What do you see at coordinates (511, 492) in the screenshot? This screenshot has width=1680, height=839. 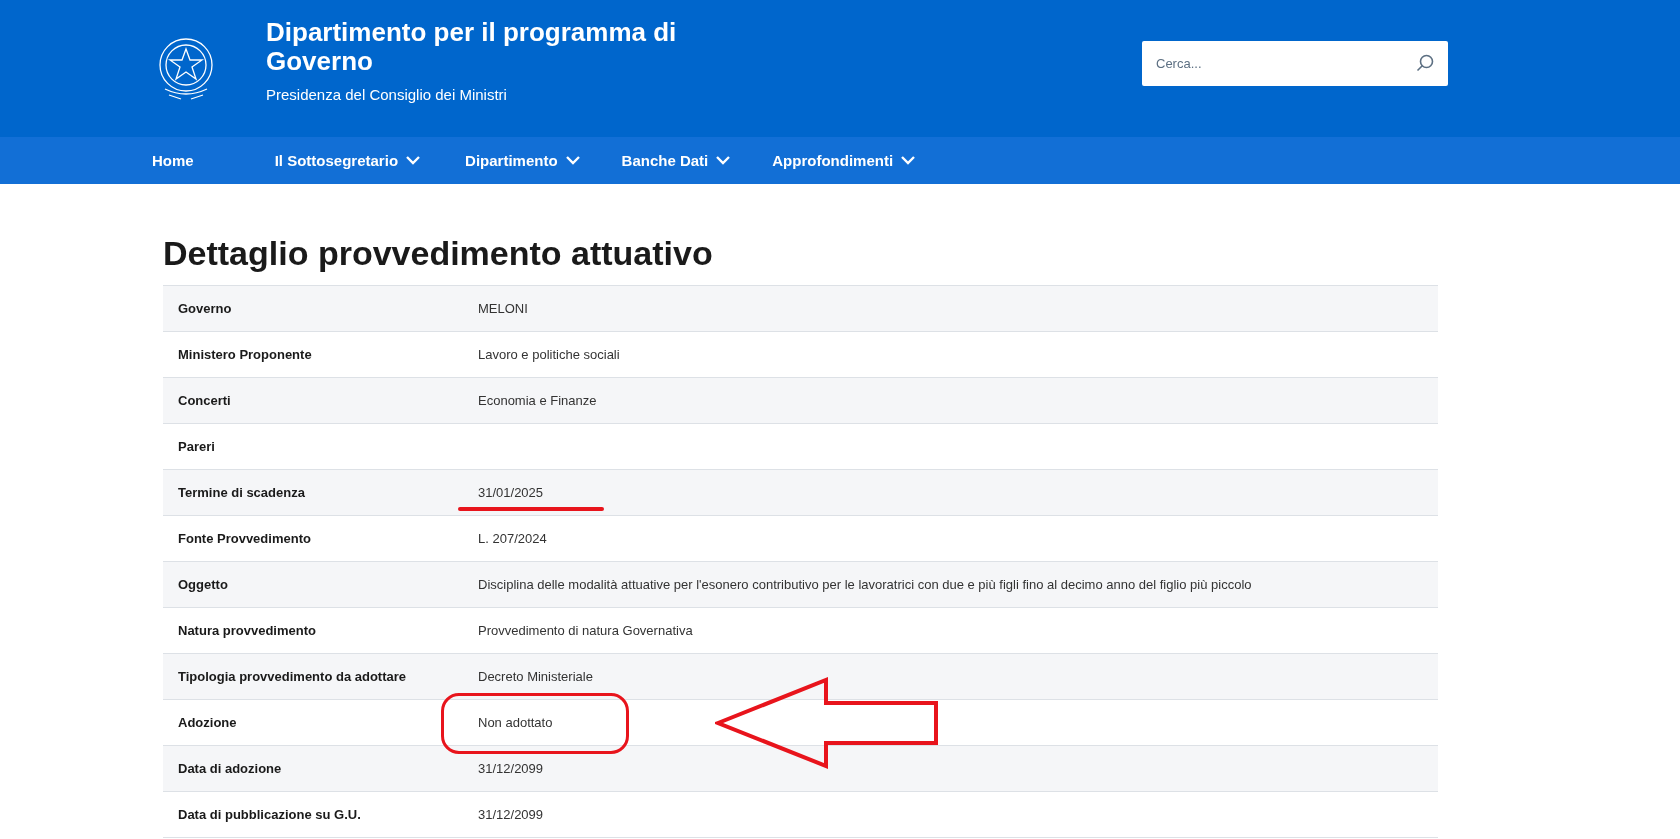 I see `field-value: 31/01/2025` at bounding box center [511, 492].